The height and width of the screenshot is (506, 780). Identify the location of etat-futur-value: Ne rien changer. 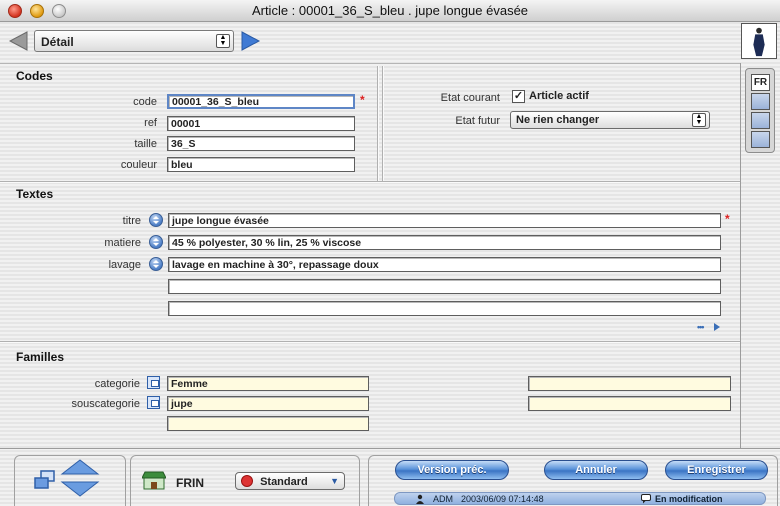
(558, 120).